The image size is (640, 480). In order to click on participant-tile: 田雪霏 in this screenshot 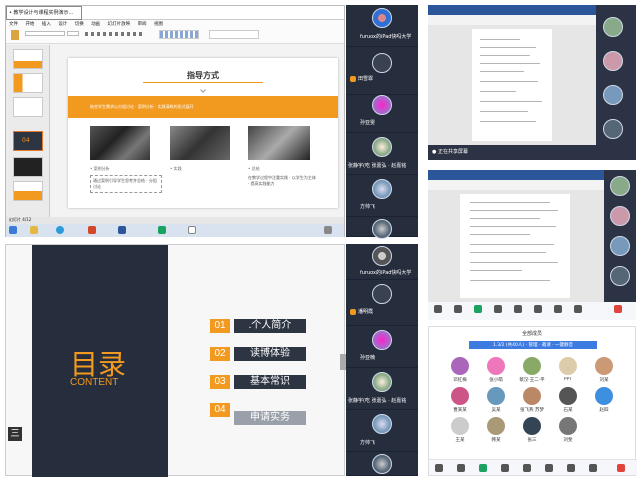, I will do `click(382, 74)`.